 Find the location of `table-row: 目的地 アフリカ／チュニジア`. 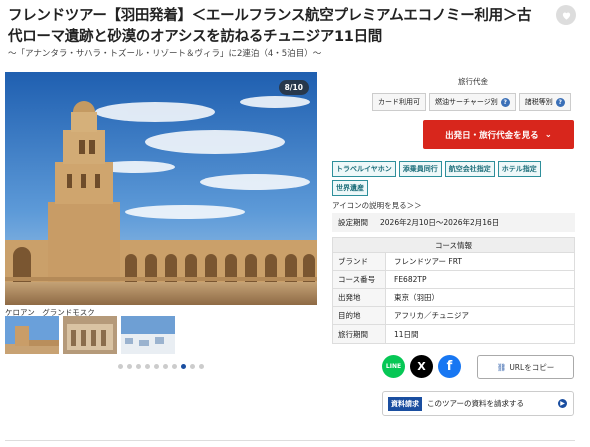

table-row: 目的地 アフリカ／チュニジア is located at coordinates (453, 316).